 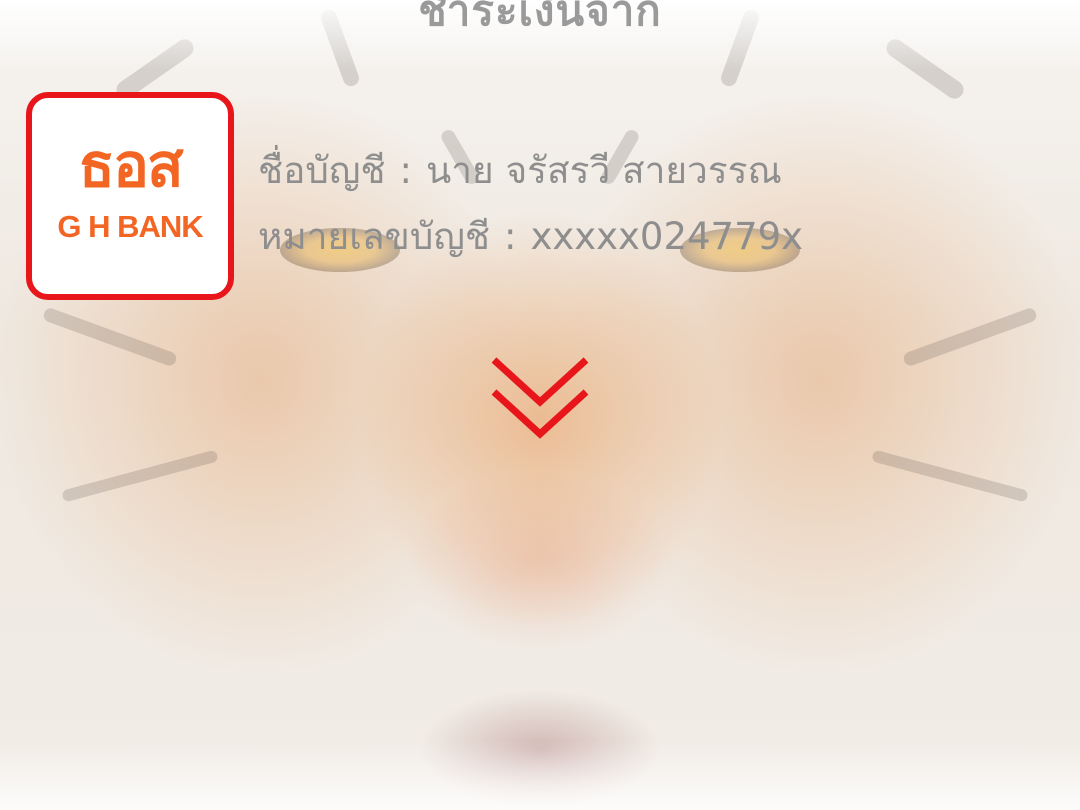 What do you see at coordinates (540, 398) in the screenshot?
I see `double-chevron-down-icon` at bounding box center [540, 398].